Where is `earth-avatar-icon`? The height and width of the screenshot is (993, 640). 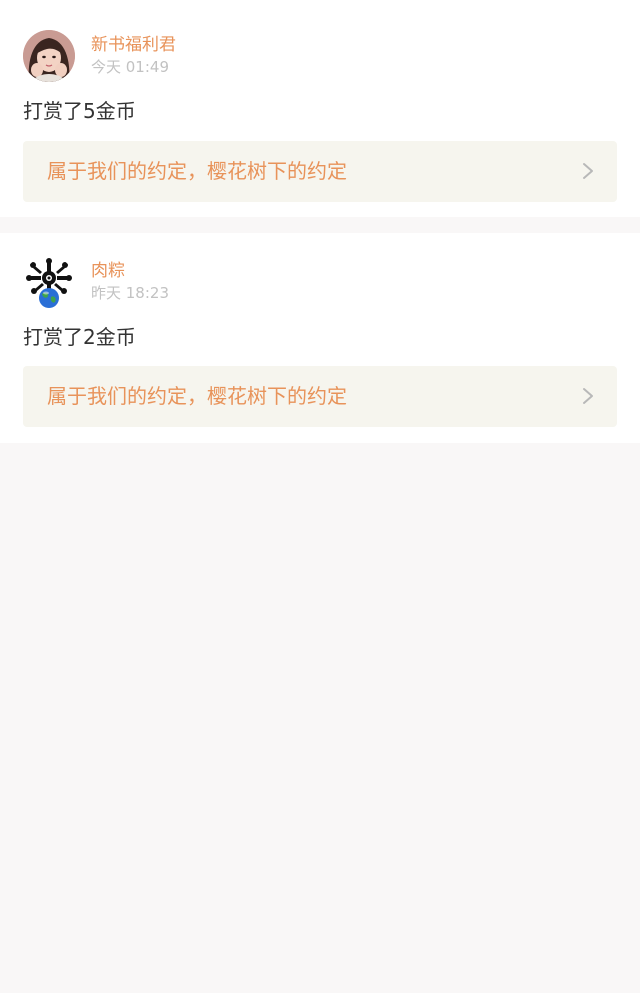
earth-avatar-icon is located at coordinates (49, 282).